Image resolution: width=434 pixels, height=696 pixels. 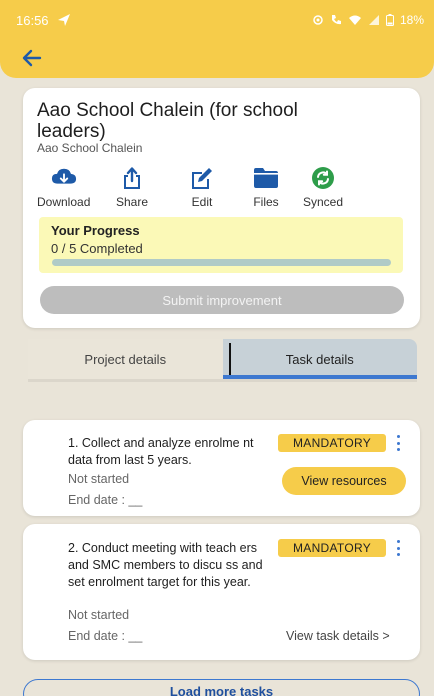 What do you see at coordinates (32, 58) in the screenshot?
I see `back-arrow-icon` at bounding box center [32, 58].